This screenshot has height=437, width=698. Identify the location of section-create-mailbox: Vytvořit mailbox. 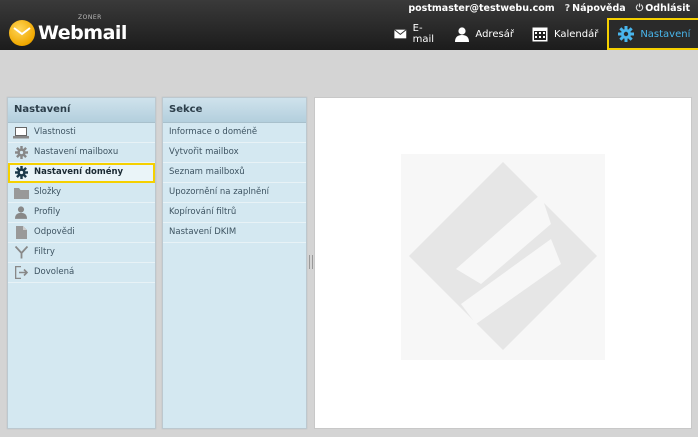
(234, 153).